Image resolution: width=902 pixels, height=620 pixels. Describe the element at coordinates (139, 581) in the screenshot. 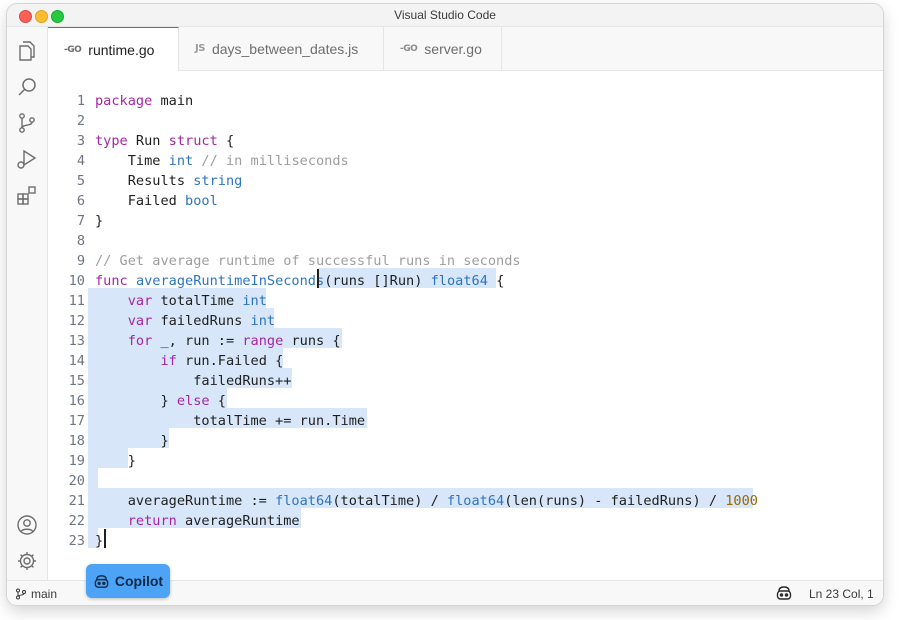

I see `copilot-label: Copilot` at that location.